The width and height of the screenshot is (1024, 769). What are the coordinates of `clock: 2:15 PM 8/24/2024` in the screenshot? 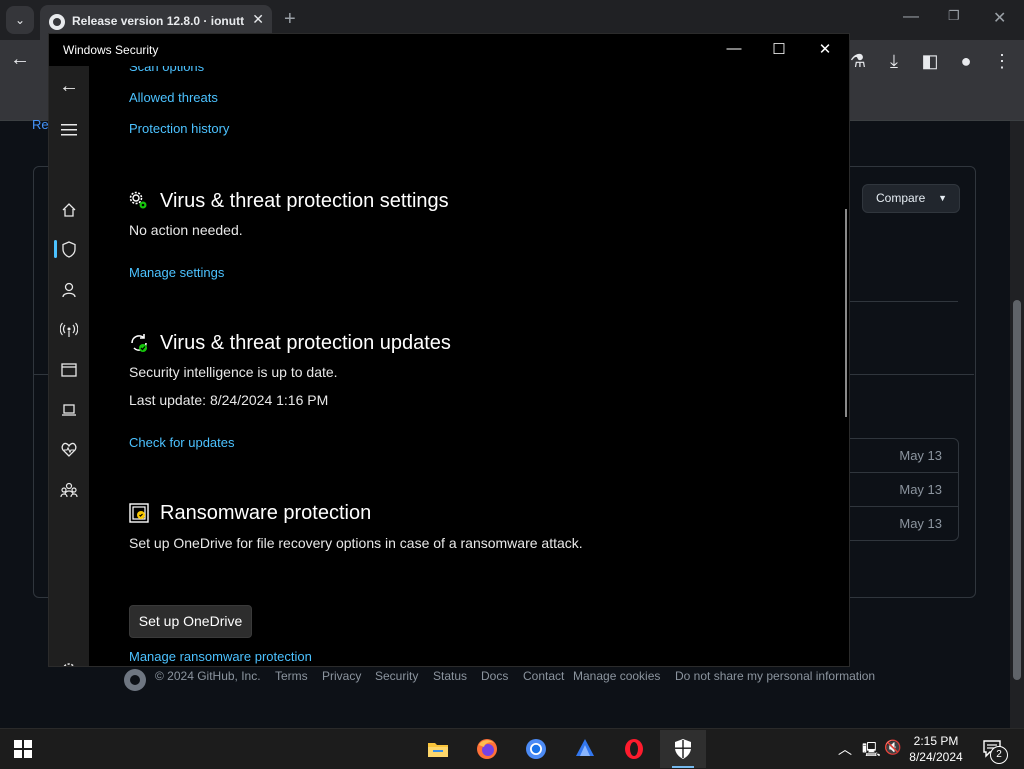 It's located at (936, 749).